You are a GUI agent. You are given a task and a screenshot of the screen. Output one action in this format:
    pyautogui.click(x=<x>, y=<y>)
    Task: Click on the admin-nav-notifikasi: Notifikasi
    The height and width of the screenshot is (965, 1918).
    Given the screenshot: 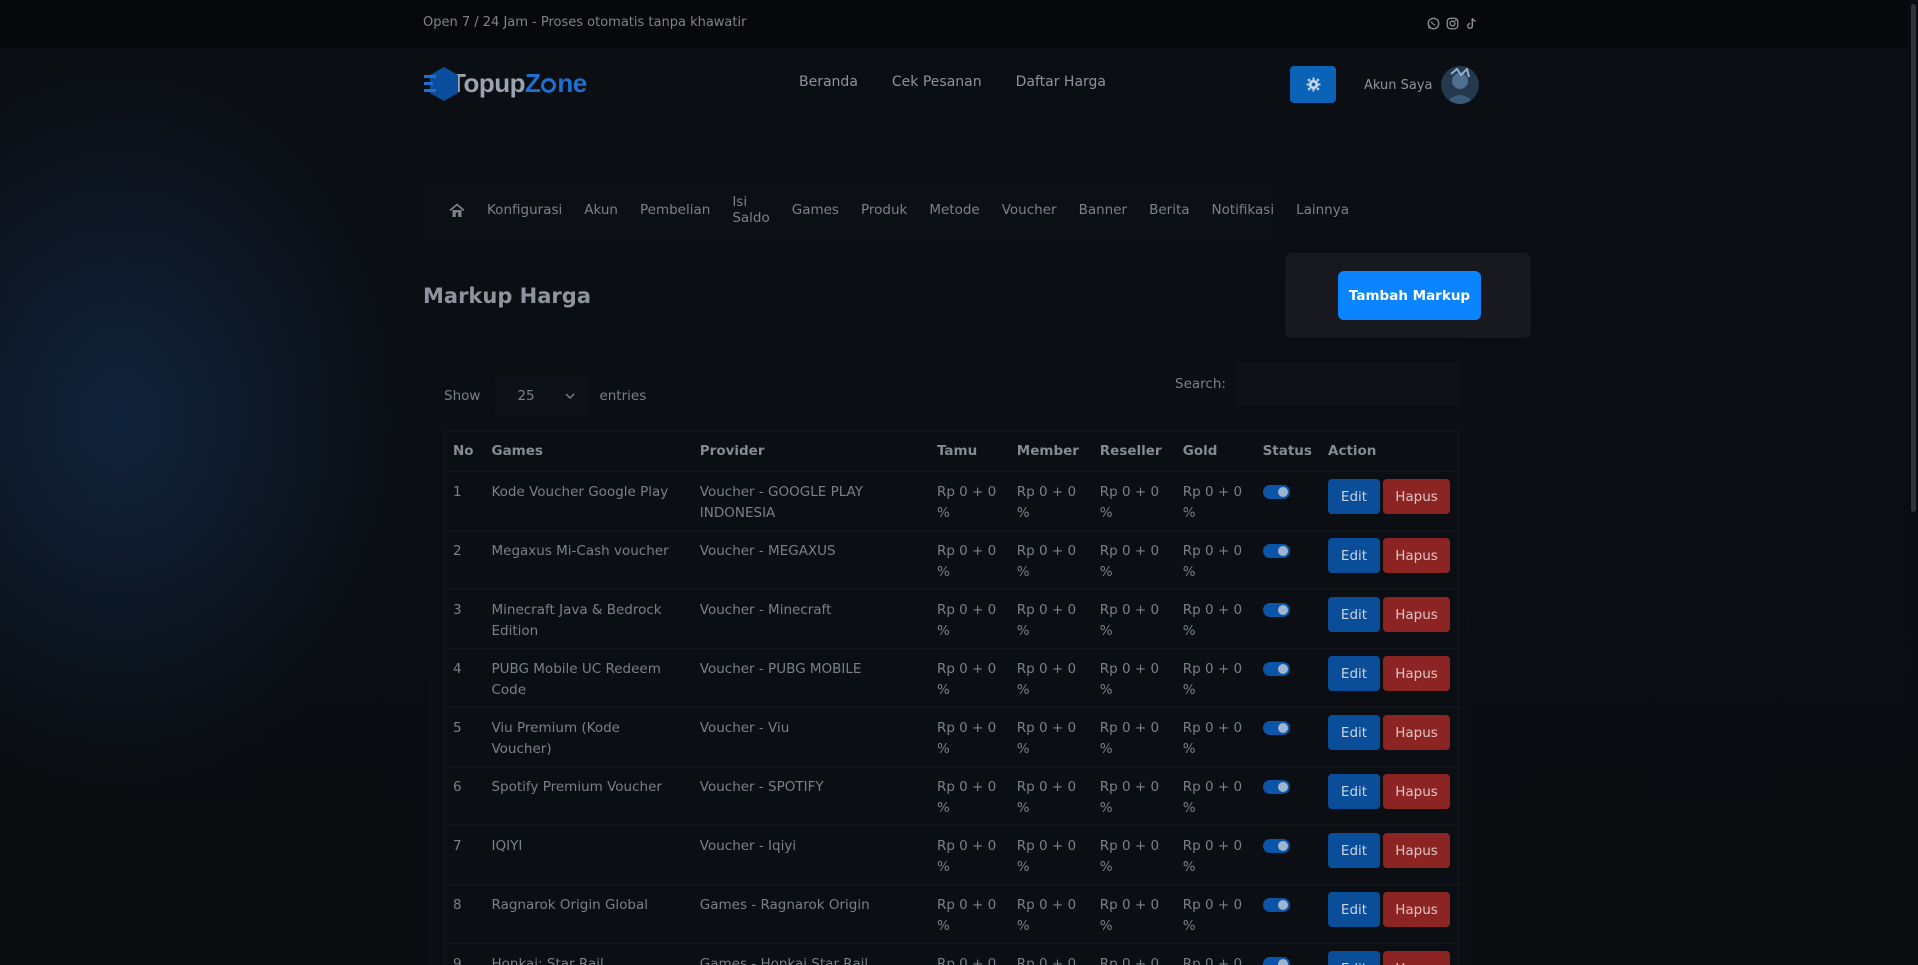 What is the action you would take?
    pyautogui.click(x=1243, y=210)
    